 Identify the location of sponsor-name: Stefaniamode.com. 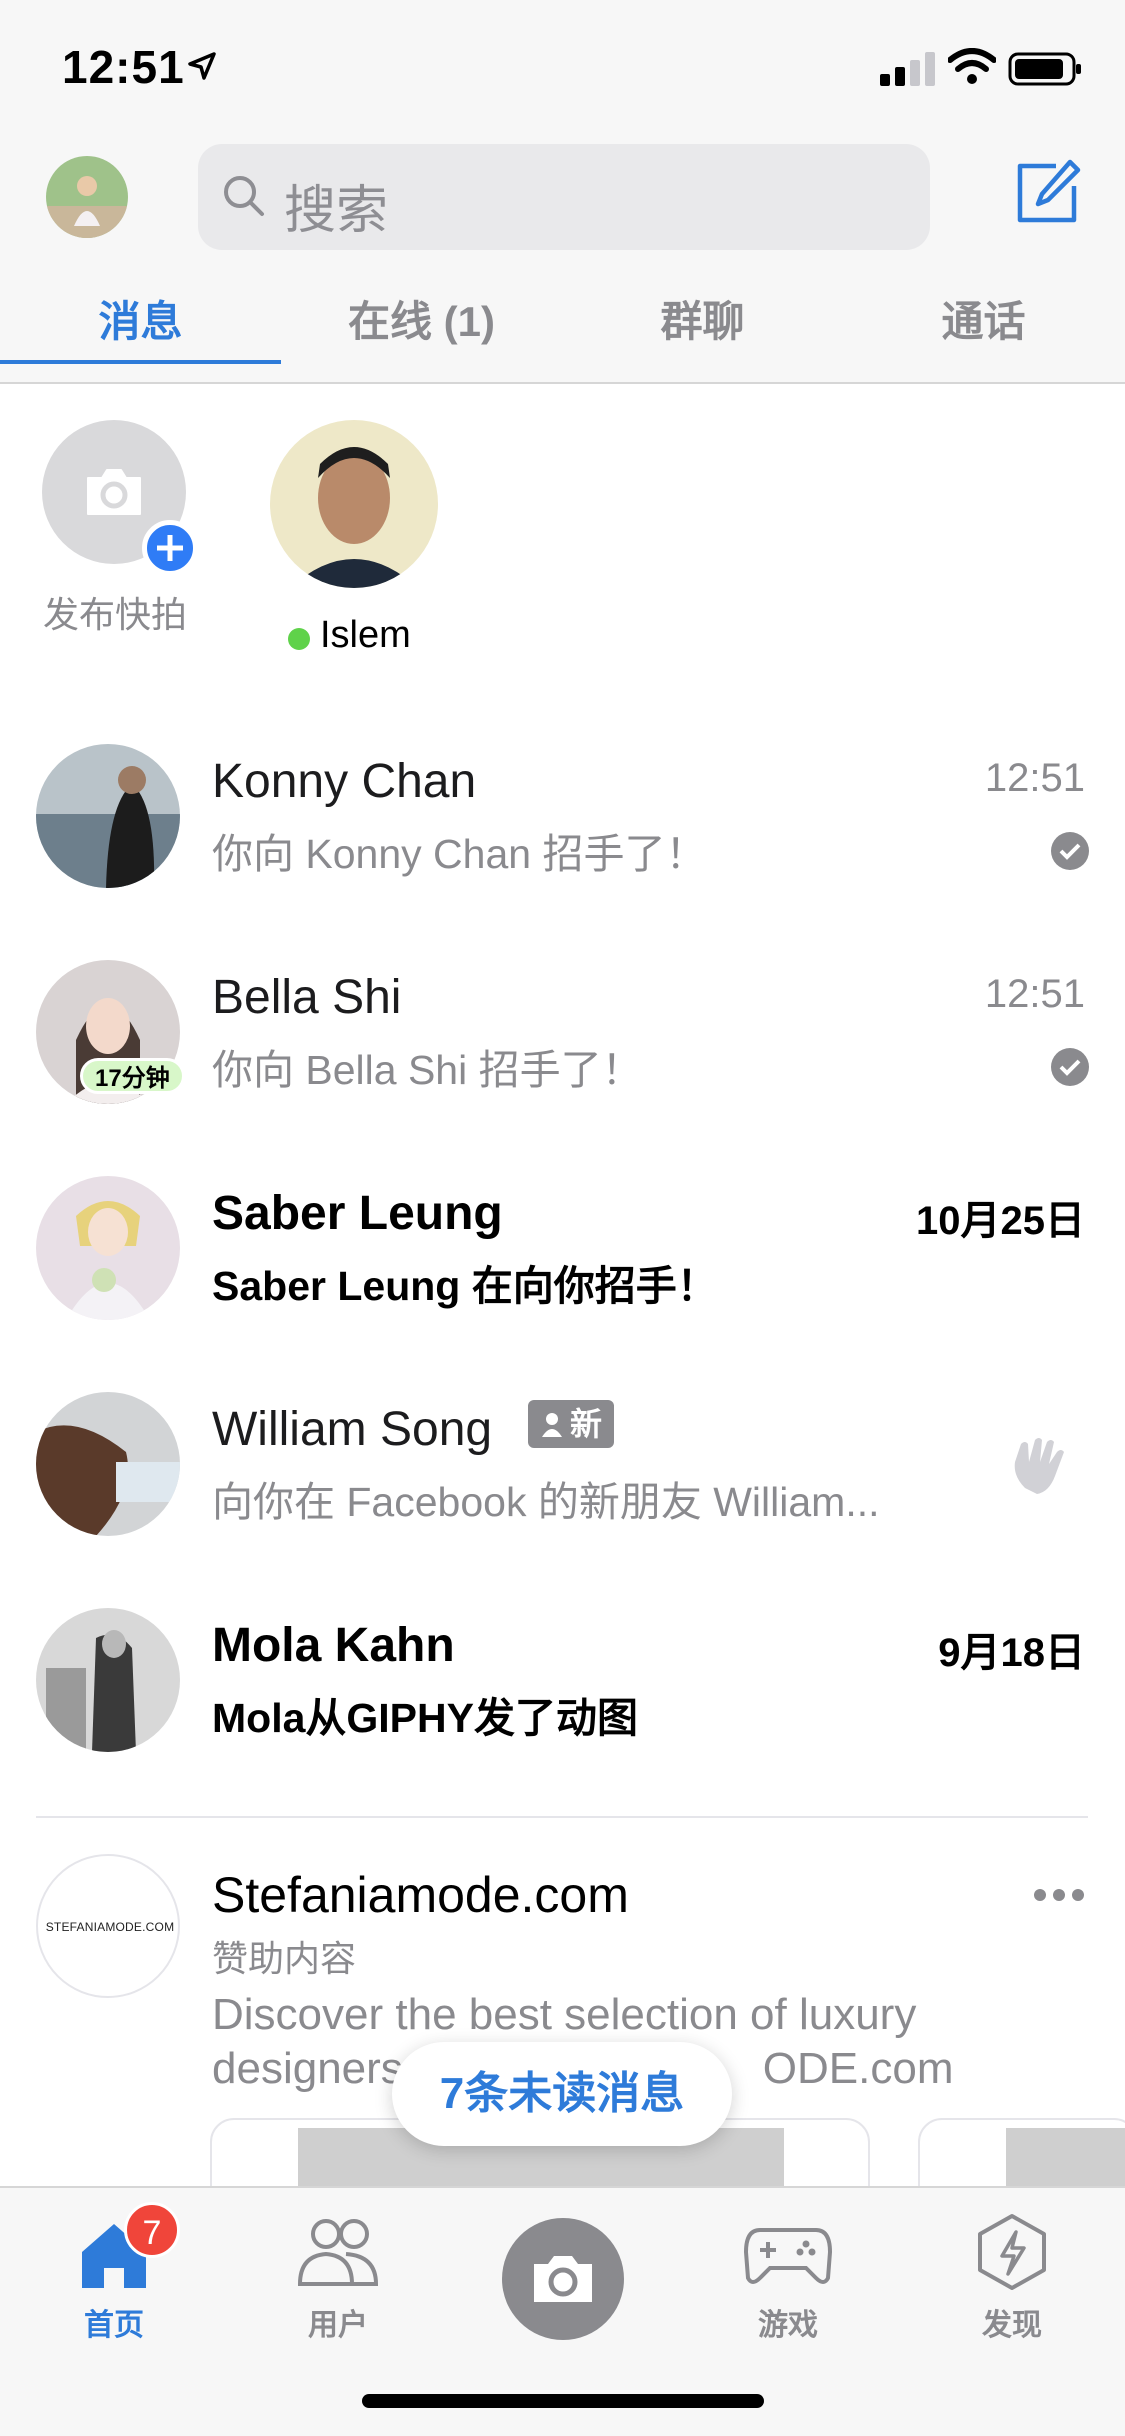
(420, 1895).